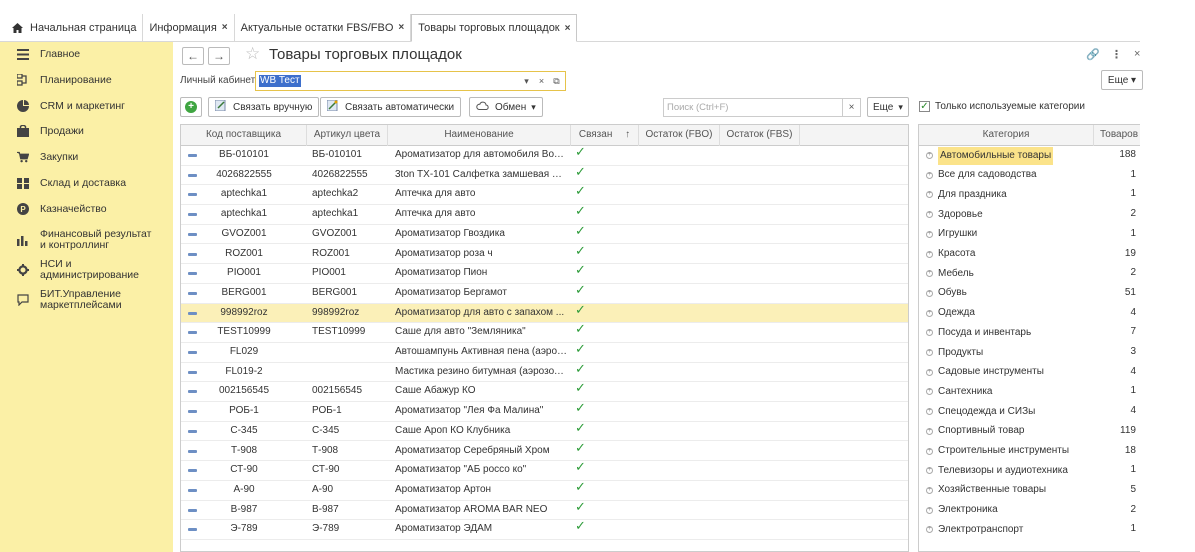 This screenshot has height=552, width=1195. Describe the element at coordinates (1029, 333) in the screenshot. I see `category-row: + Посуда и инвентарь 7` at that location.